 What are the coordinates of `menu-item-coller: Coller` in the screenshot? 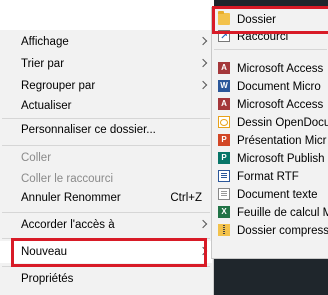 It's located at (106, 158).